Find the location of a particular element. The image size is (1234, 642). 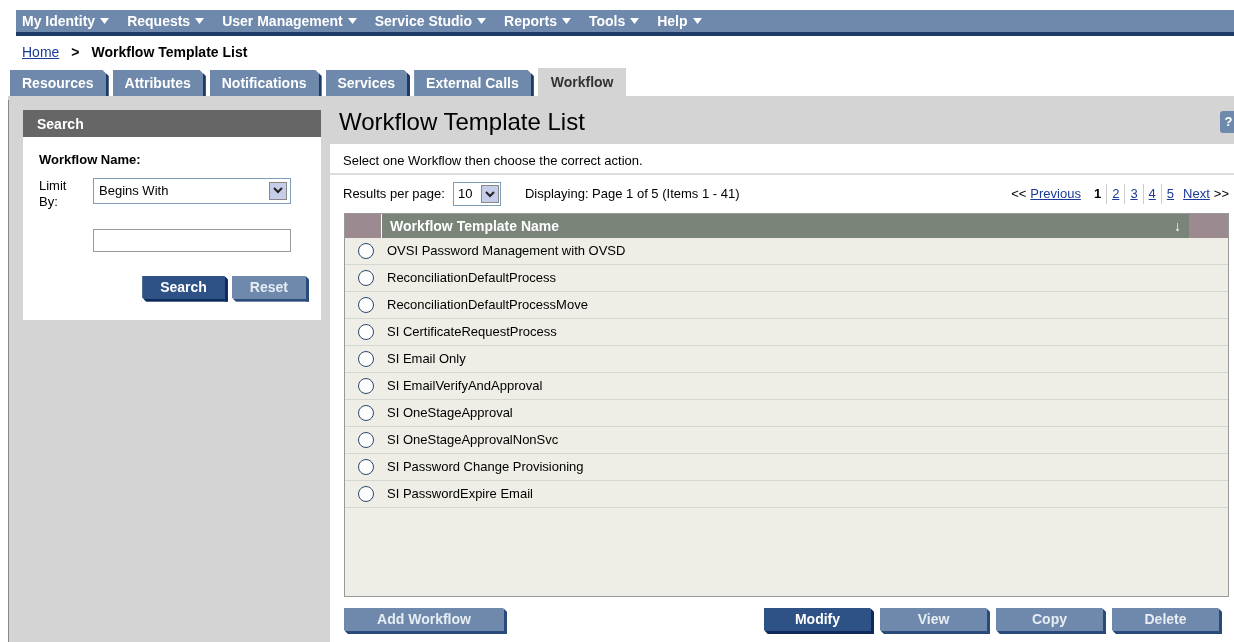

page-link: 5 is located at coordinates (1170, 194).